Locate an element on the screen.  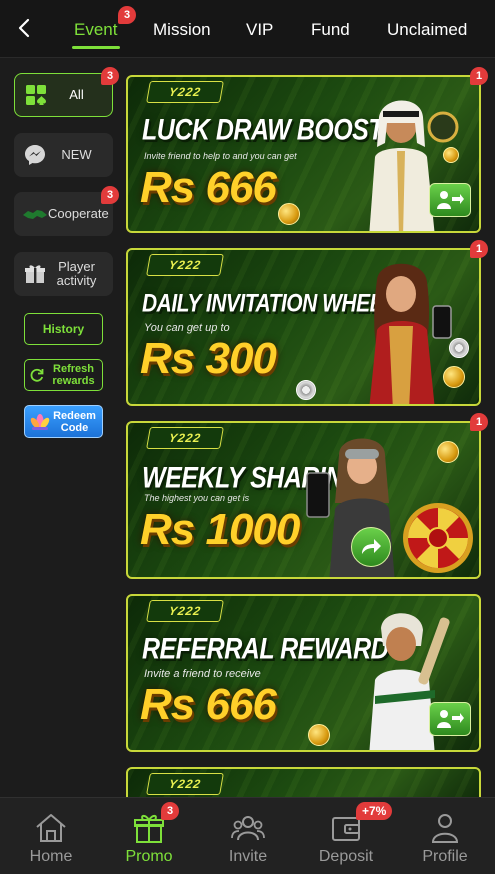
sidebar-item-label: Cooperate is located at coordinates (78, 213).